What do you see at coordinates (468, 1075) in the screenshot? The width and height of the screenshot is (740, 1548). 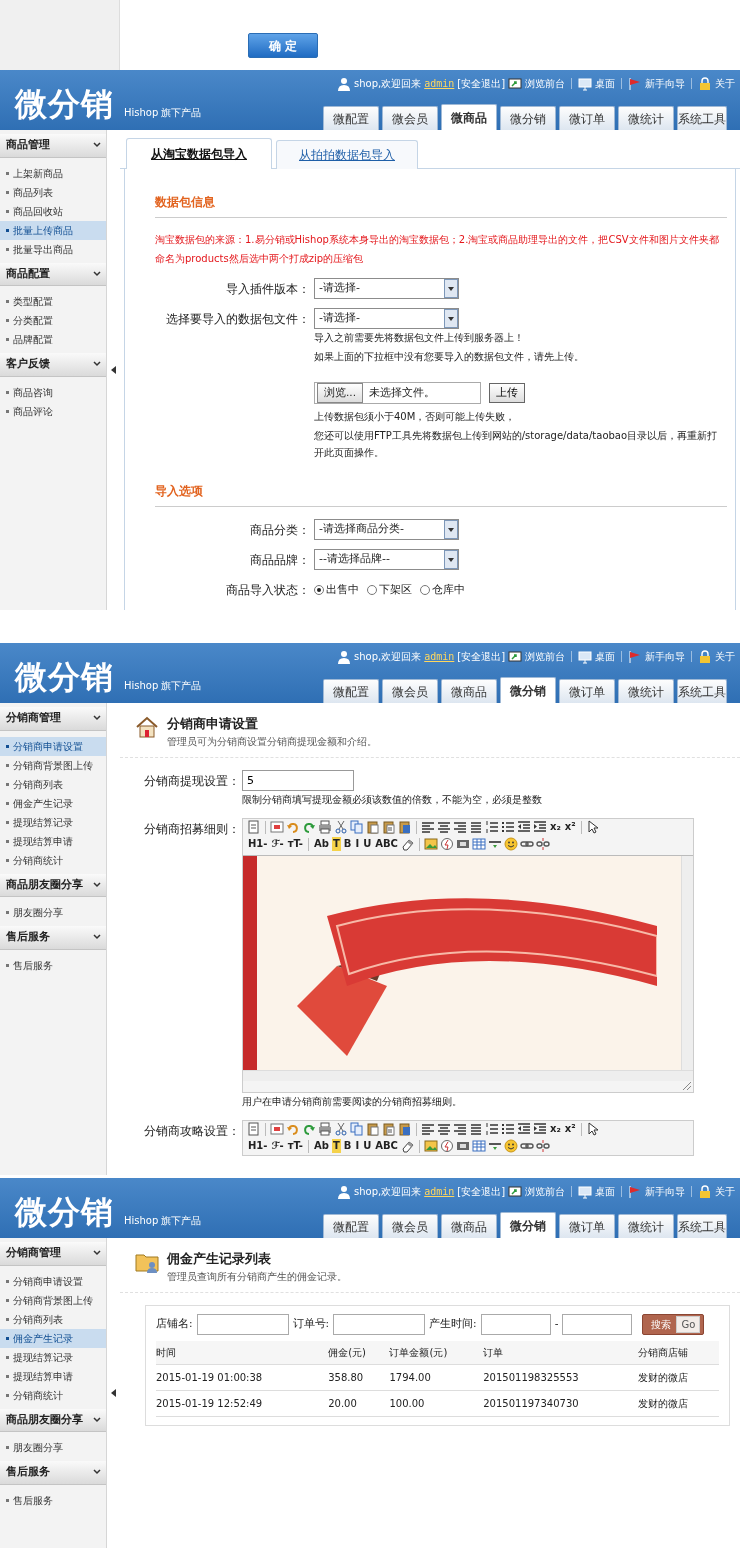 I see `horizontal-scrollbar` at bounding box center [468, 1075].